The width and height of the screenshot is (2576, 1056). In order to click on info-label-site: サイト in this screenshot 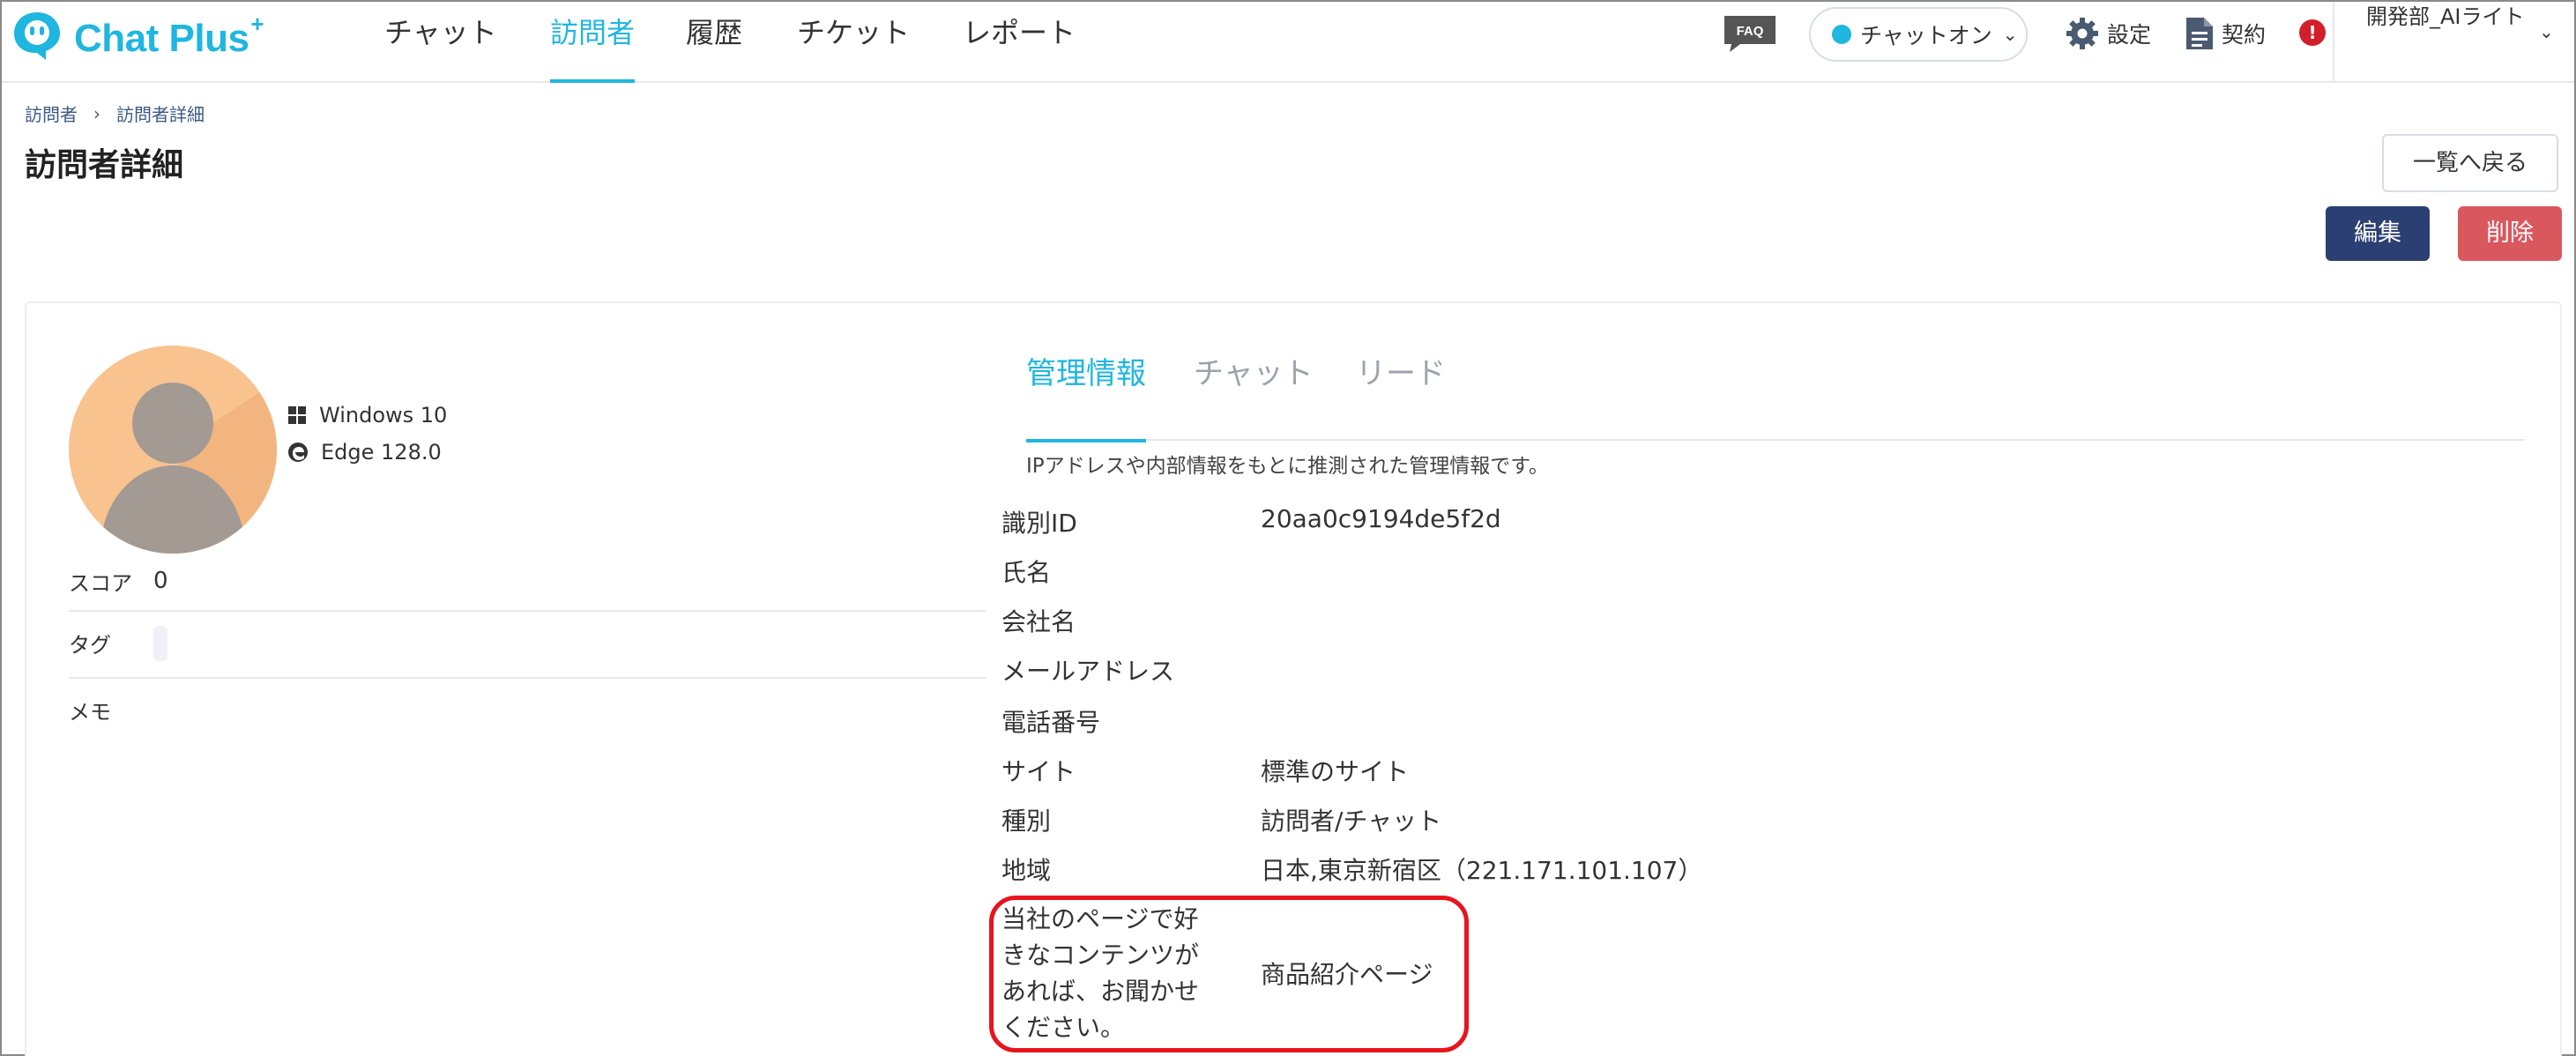, I will do `click(1038, 771)`.